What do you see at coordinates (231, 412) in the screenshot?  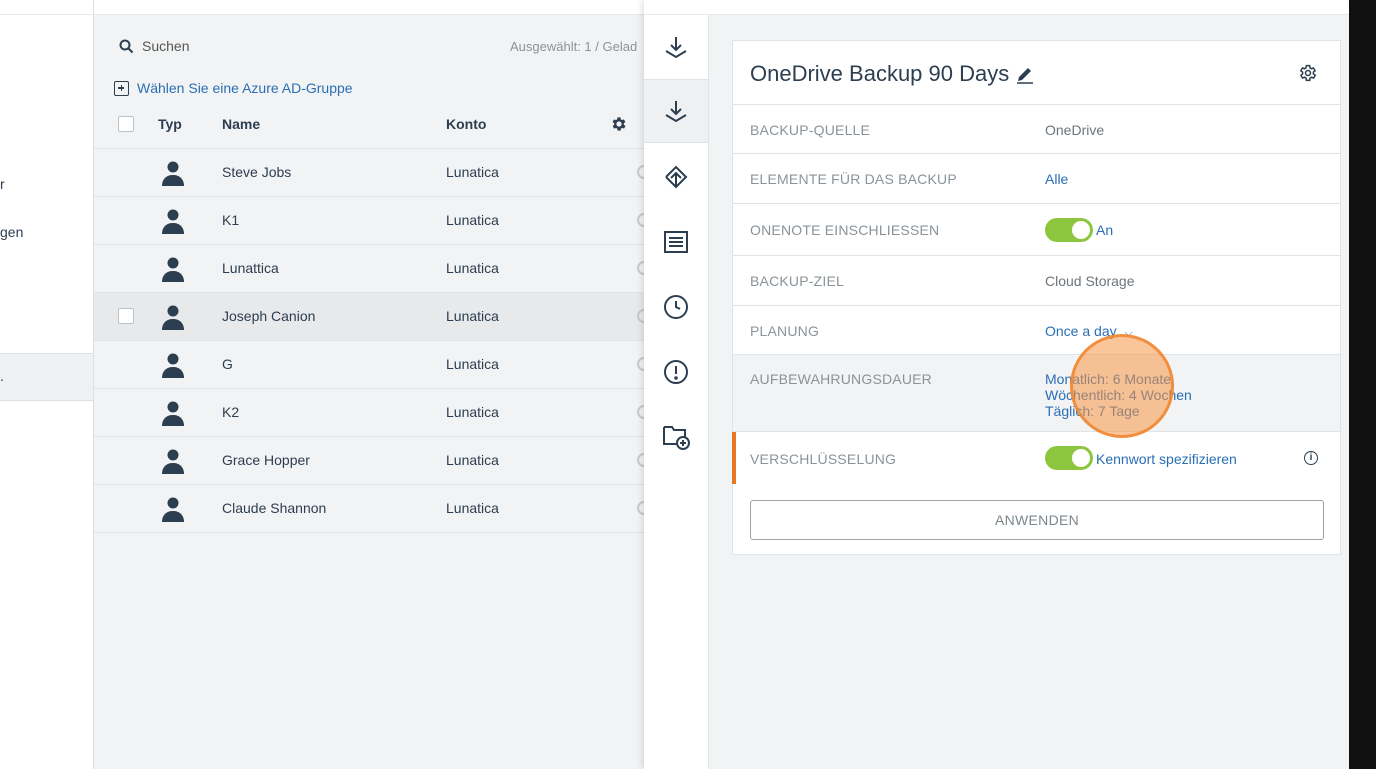 I see `user-name: K2` at bounding box center [231, 412].